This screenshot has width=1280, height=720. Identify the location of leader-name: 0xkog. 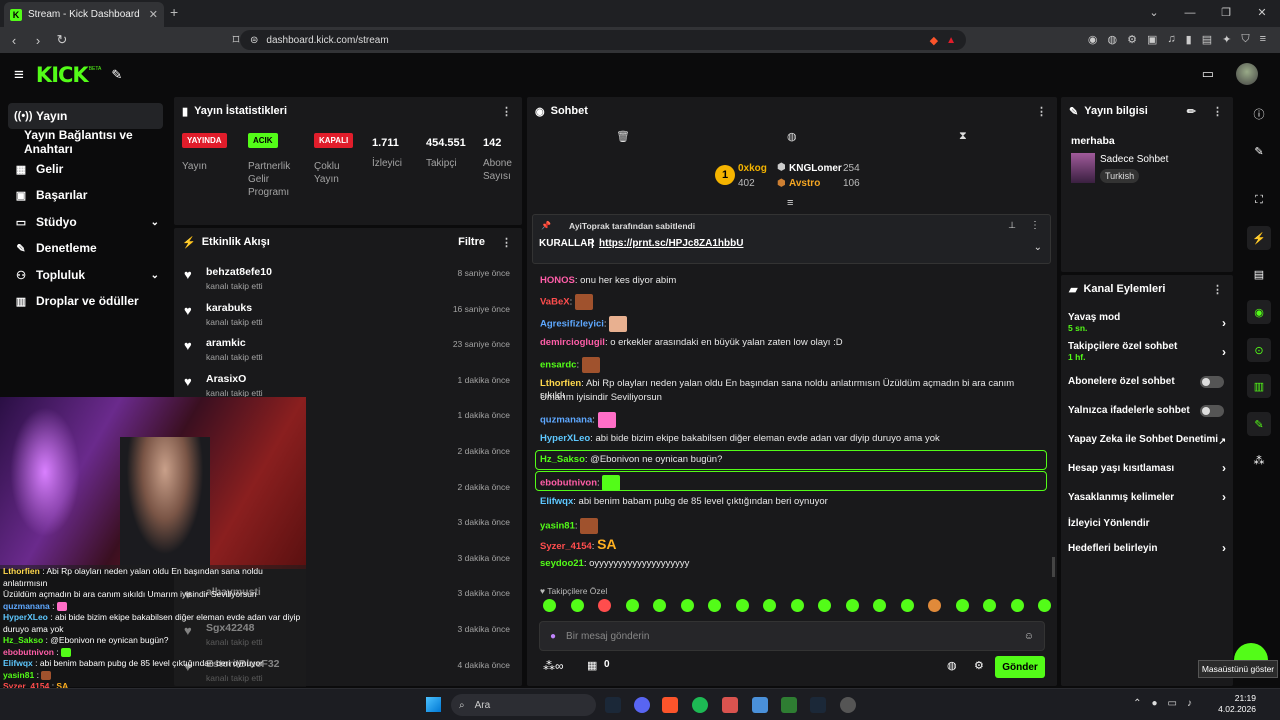
(752, 168).